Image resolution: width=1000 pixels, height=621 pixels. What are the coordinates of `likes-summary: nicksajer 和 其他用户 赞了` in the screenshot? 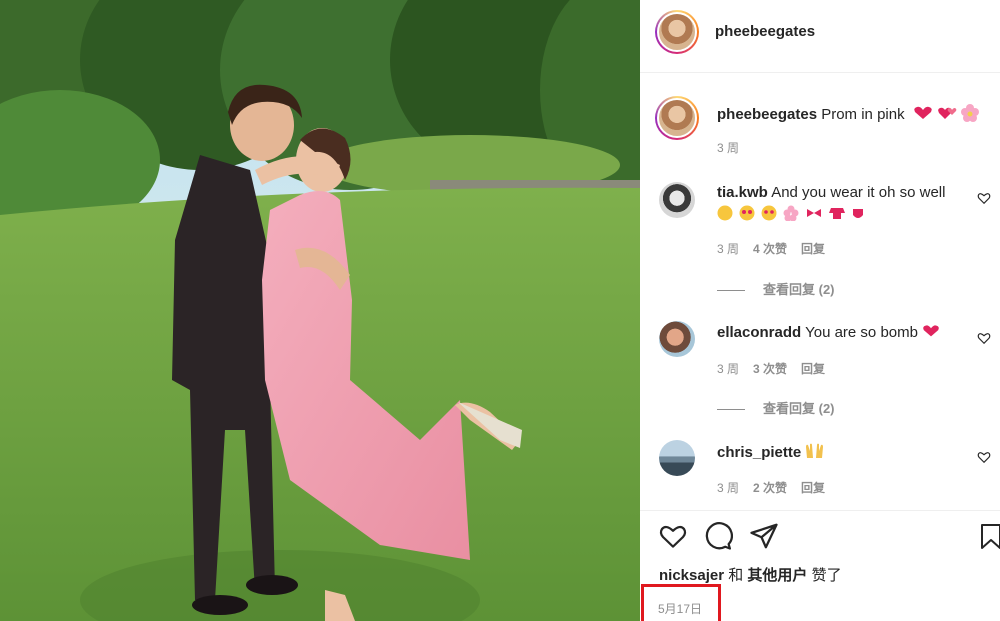 It's located at (750, 574).